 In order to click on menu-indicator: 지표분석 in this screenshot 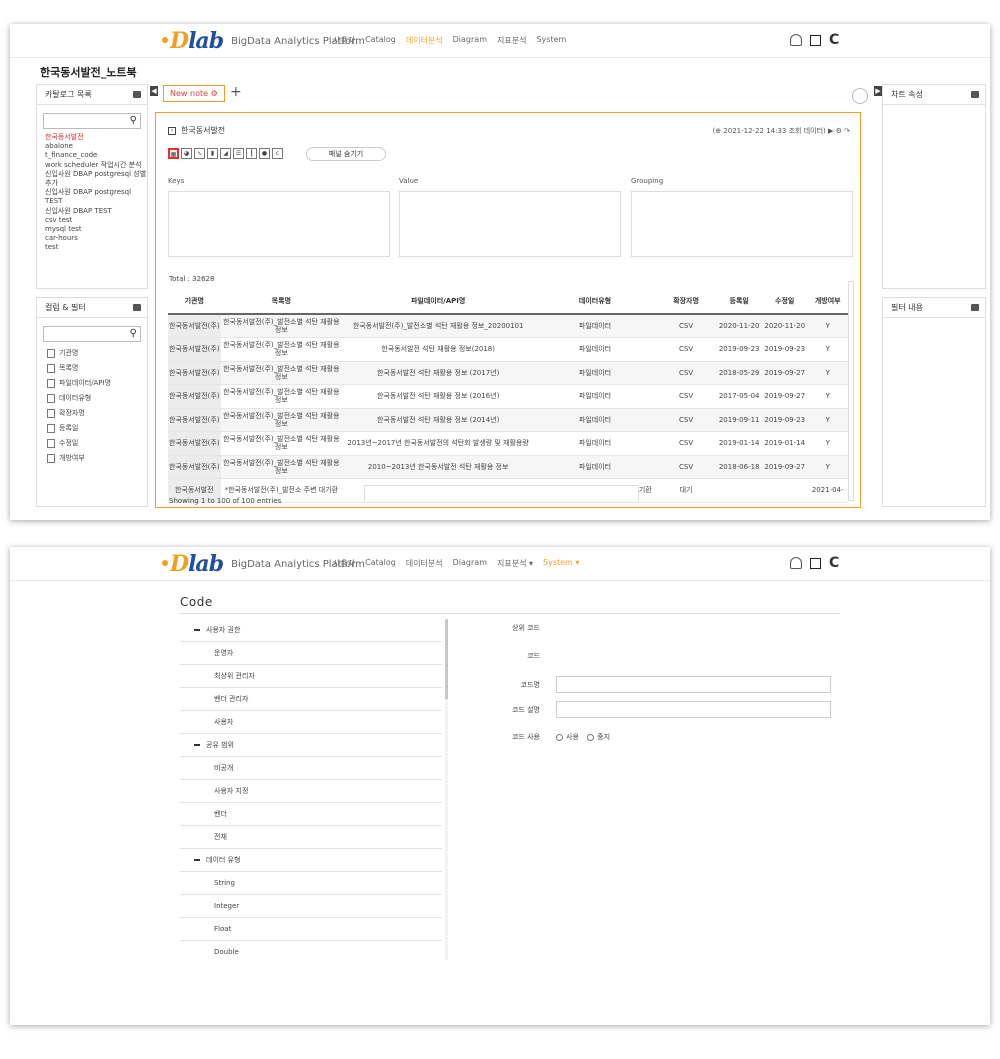, I will do `click(511, 40)`.